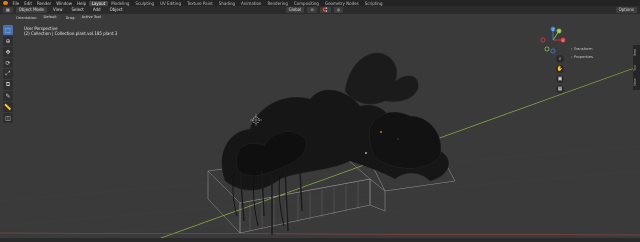  Describe the element at coordinates (374, 3) in the screenshot. I see `tab-scripting: Scripting` at that location.